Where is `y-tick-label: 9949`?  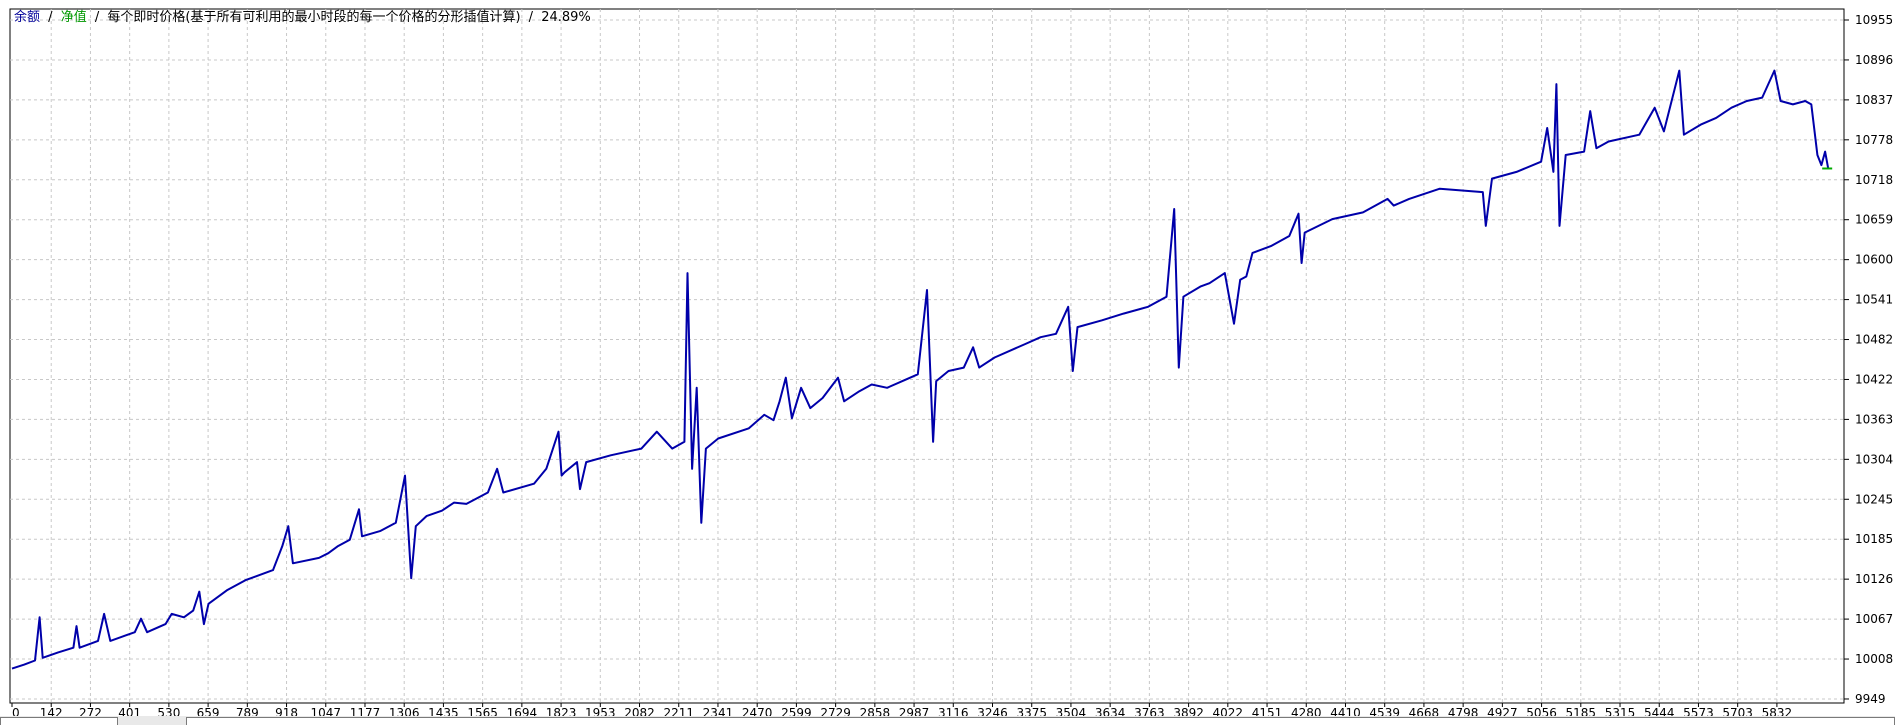 y-tick-label: 9949 is located at coordinates (1870, 699).